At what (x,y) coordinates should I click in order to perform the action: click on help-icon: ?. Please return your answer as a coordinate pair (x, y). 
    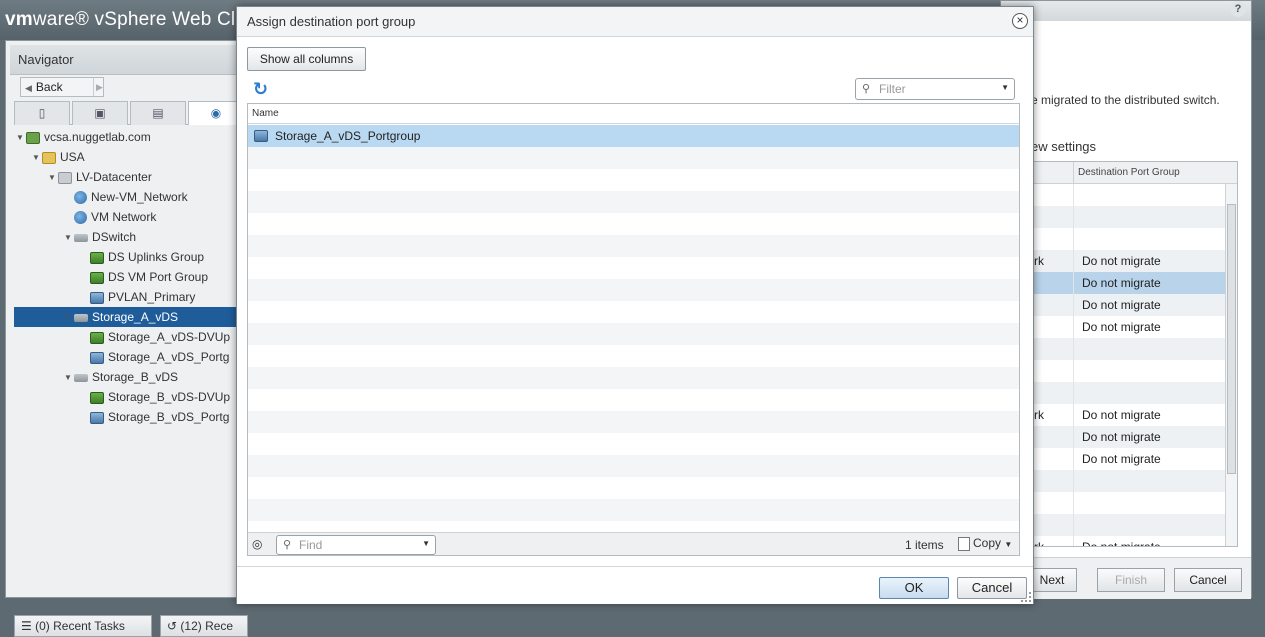
    Looking at the image, I should click on (1238, 9).